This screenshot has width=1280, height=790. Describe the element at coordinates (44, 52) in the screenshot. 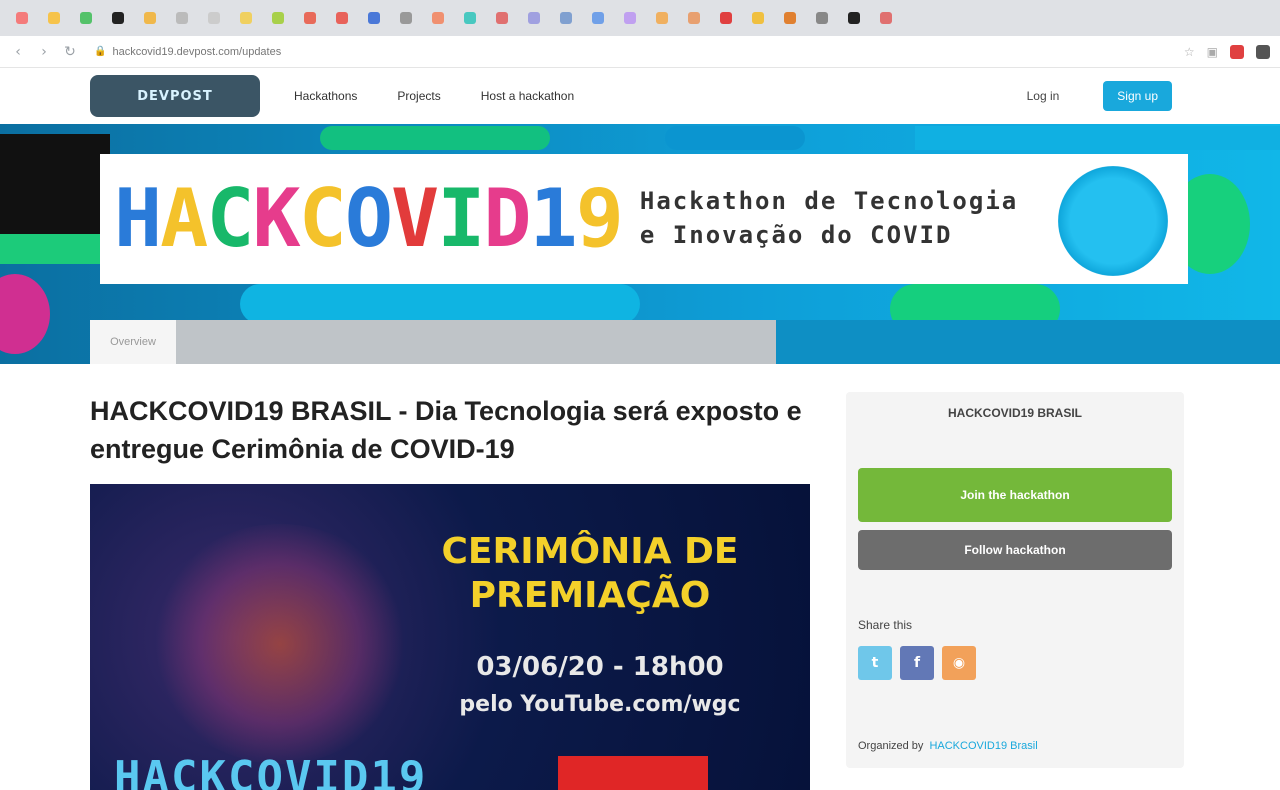

I see `forward-icon: ›` at that location.